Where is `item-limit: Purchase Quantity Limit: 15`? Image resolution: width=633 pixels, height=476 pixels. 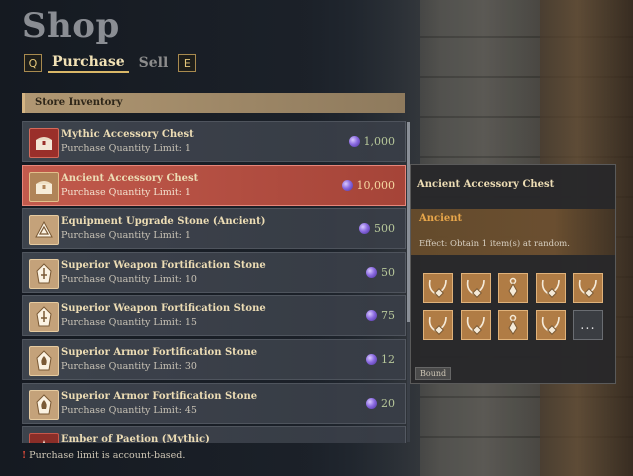
item-limit: Purchase Quantity Limit: 15 is located at coordinates (129, 323).